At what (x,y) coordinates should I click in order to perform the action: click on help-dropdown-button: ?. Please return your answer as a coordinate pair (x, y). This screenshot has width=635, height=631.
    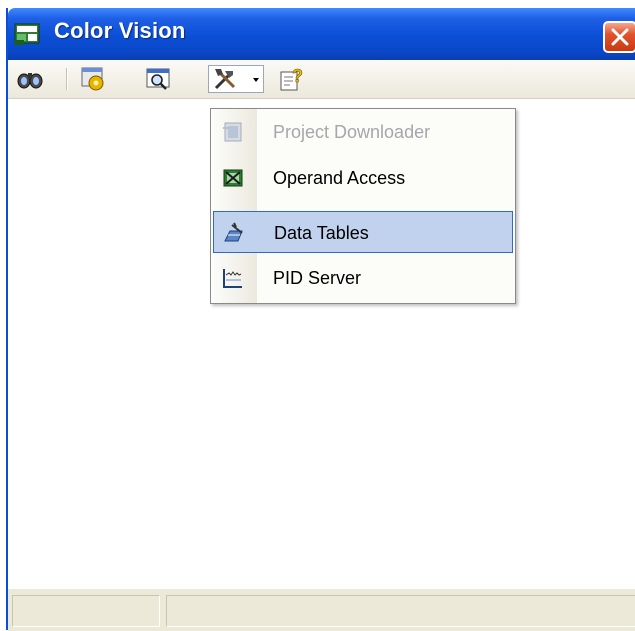
    Looking at the image, I should click on (301, 79).